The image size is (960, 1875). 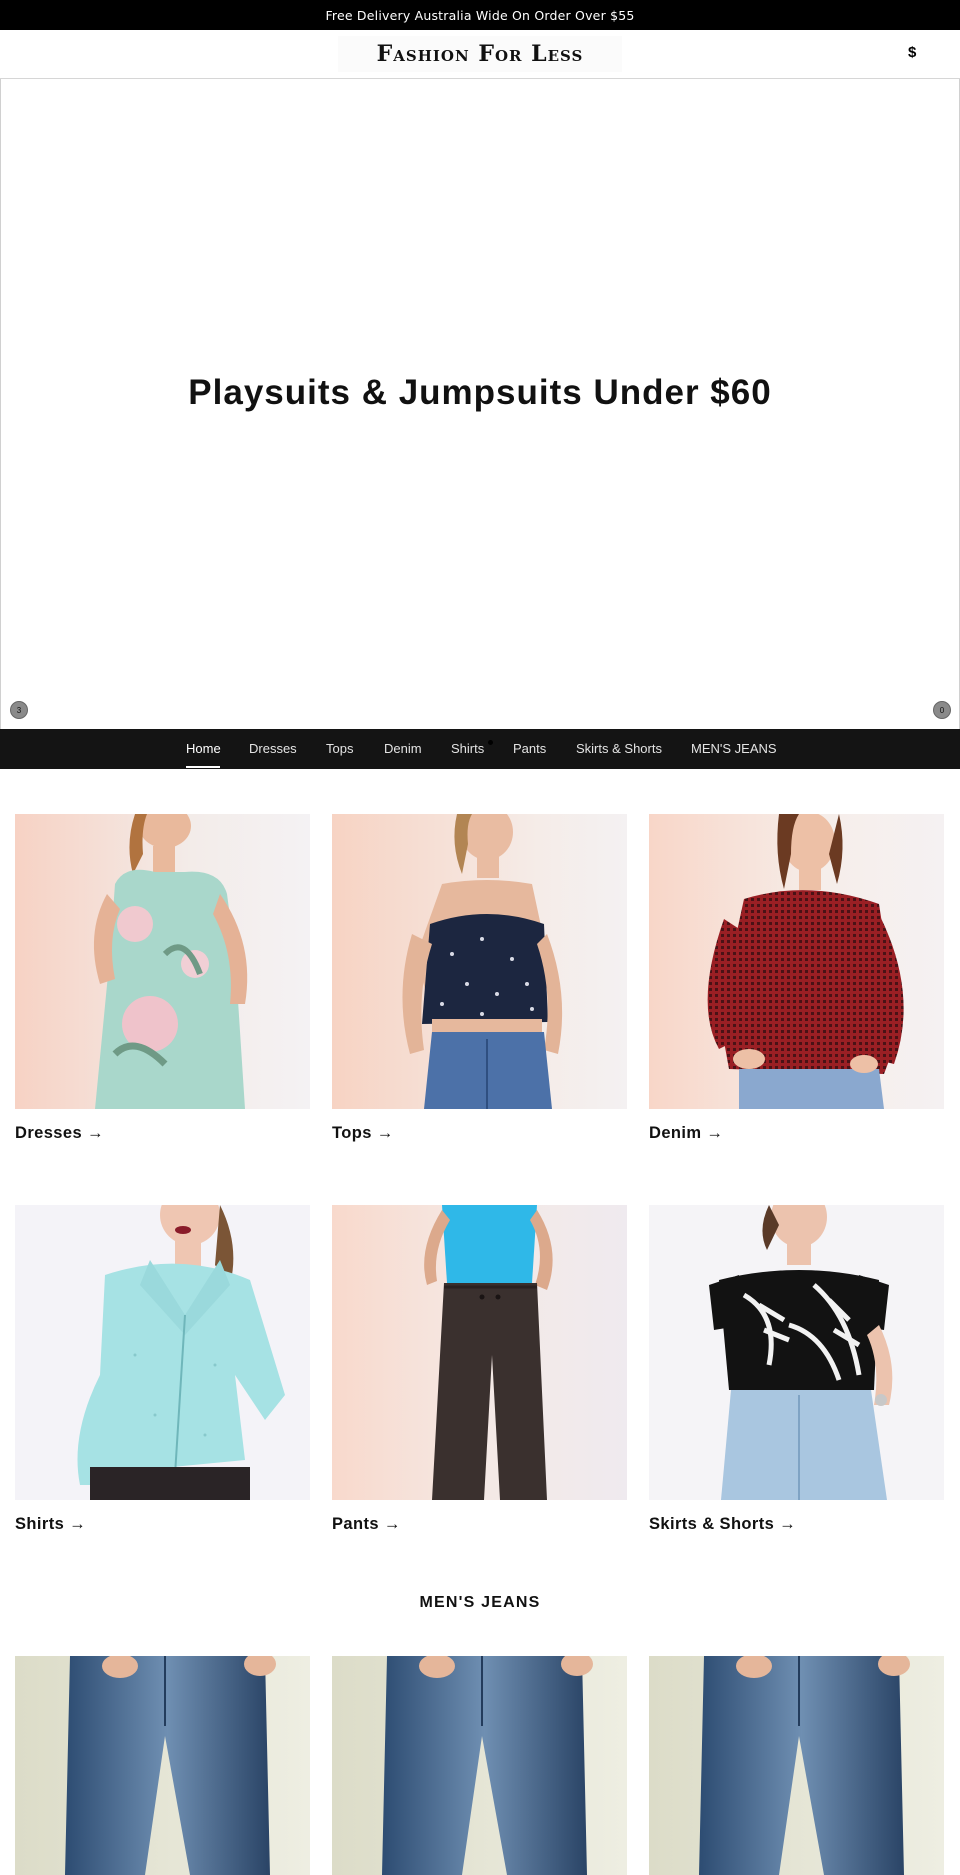 What do you see at coordinates (734, 748) in the screenshot?
I see `nav-item-mens-jeans: MEN'S JEANS` at bounding box center [734, 748].